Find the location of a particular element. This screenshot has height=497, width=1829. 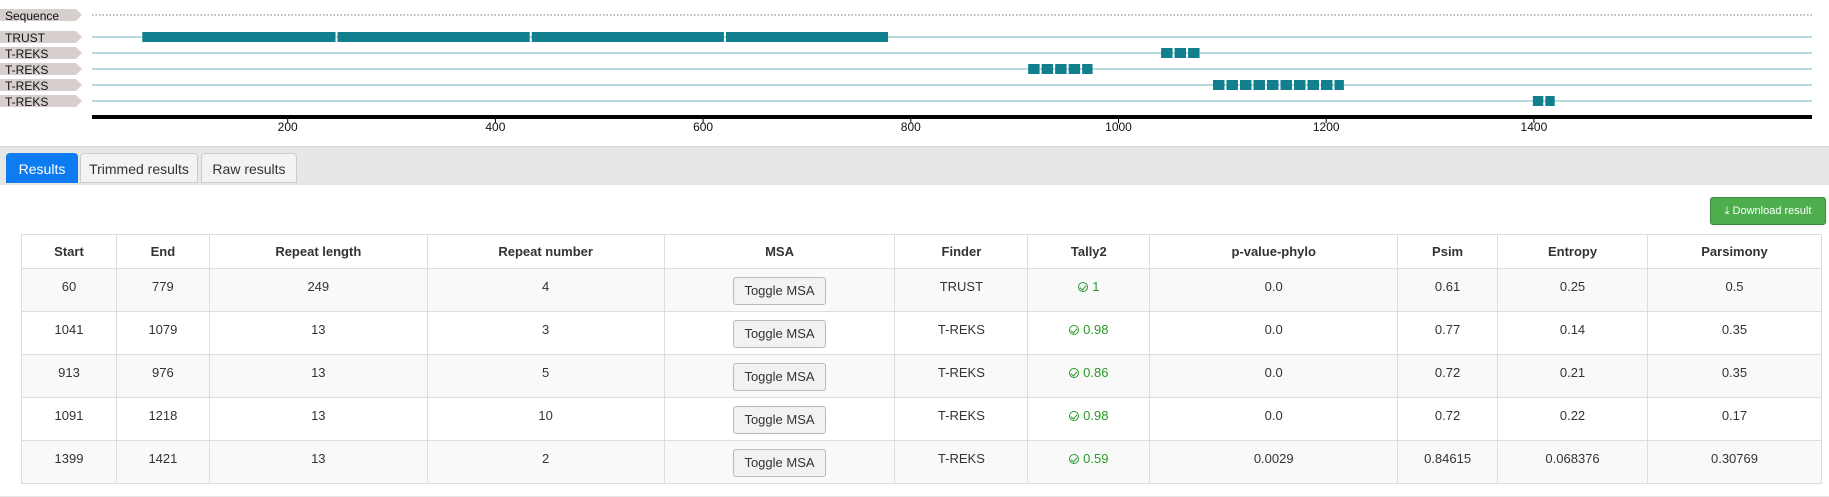

tally2-value: 0.59 is located at coordinates (1088, 458).